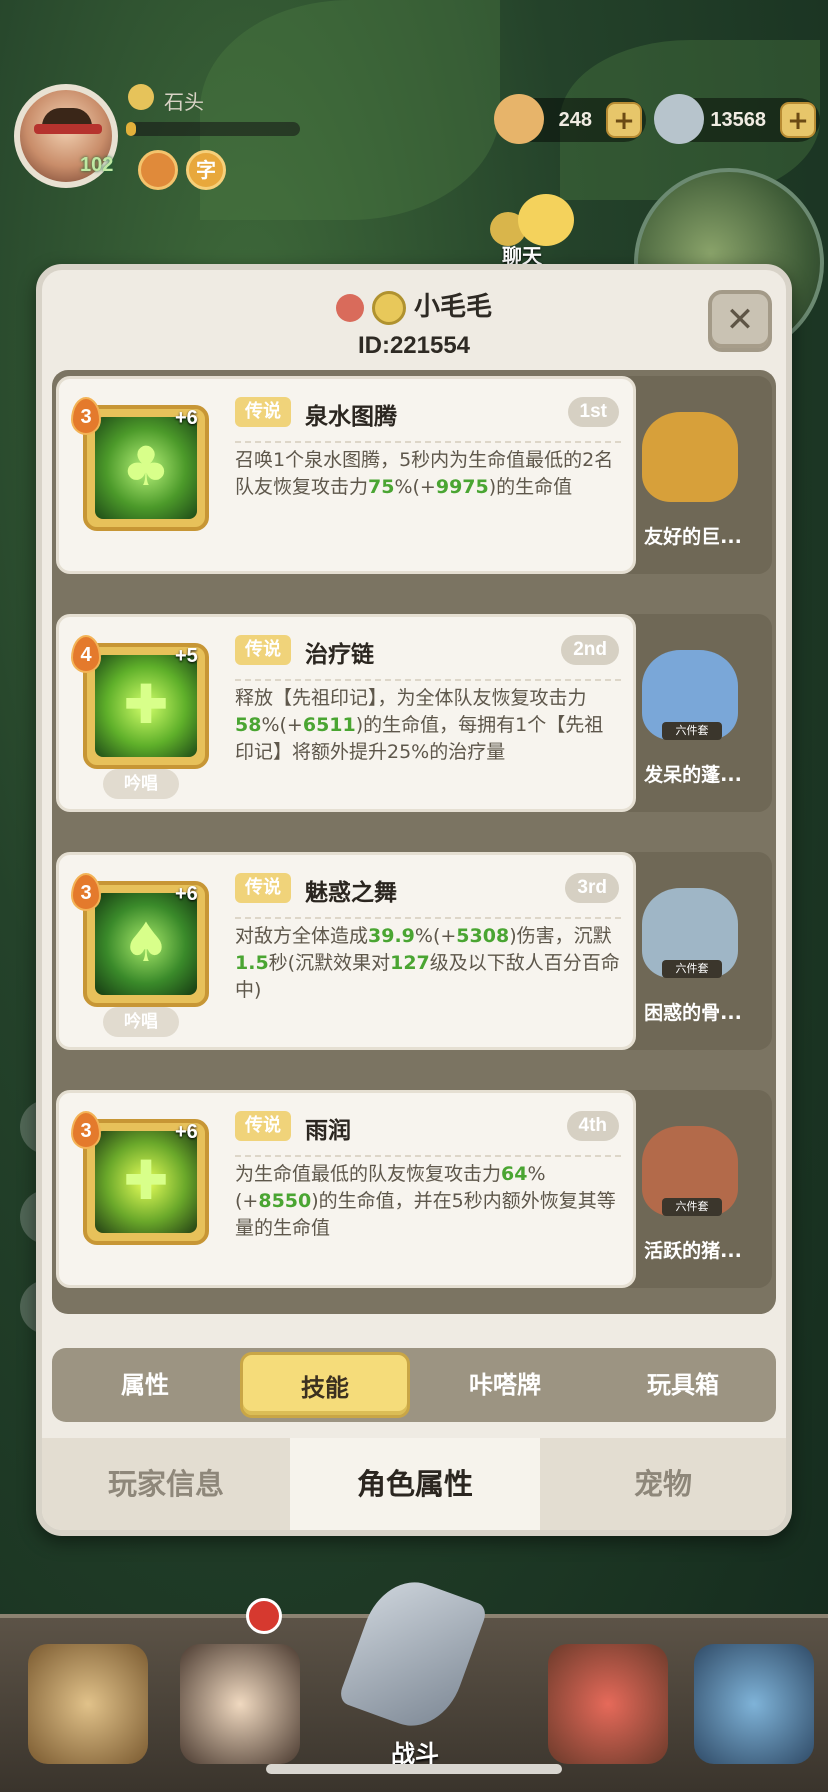  What do you see at coordinates (413, 1654) in the screenshot?
I see `sword-icon` at bounding box center [413, 1654].